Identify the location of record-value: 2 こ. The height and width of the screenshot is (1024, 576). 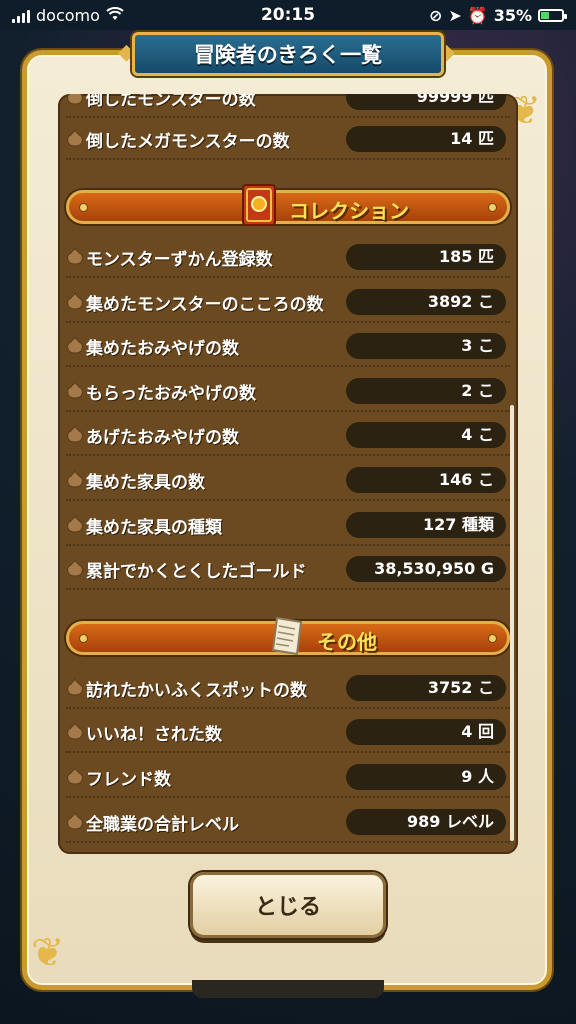
(426, 390).